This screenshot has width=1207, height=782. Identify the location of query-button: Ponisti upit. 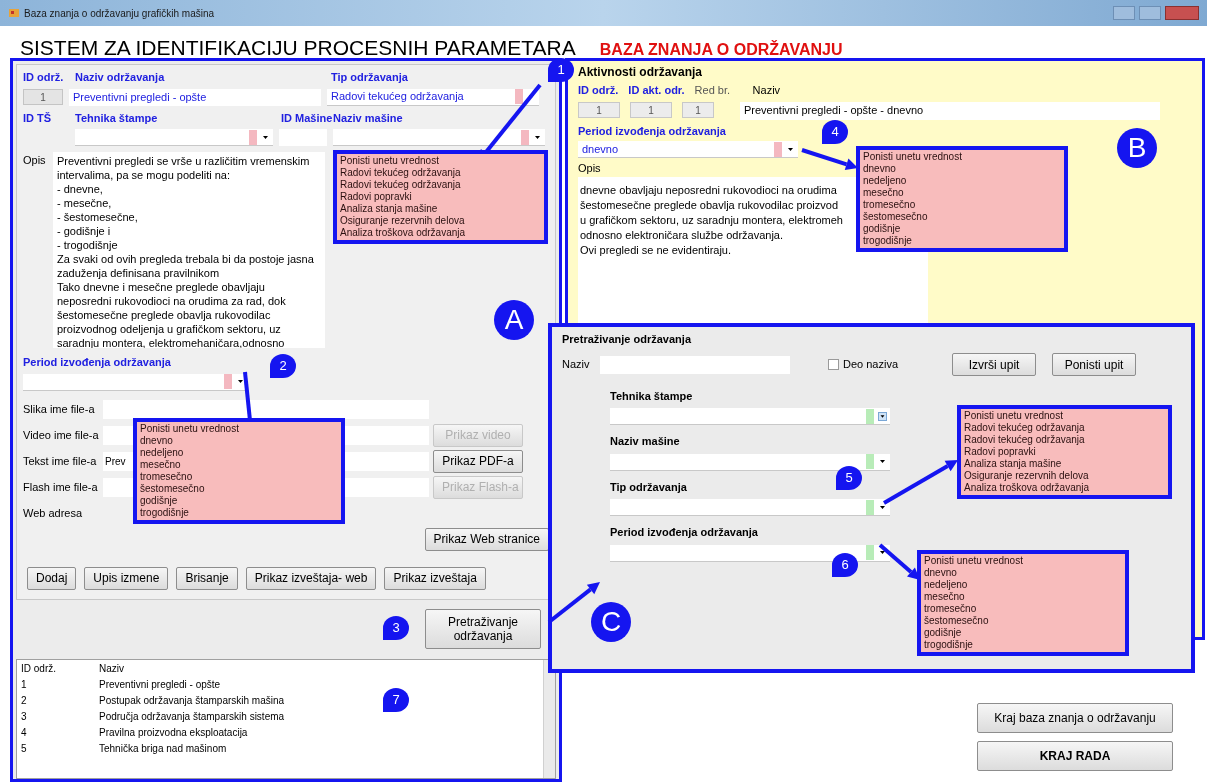
(1094, 364).